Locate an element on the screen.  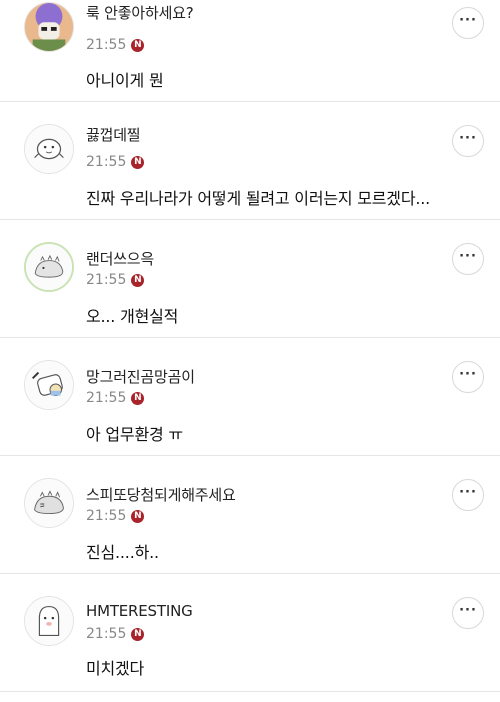
comment-text: 미치겠다 is located at coordinates (115, 668).